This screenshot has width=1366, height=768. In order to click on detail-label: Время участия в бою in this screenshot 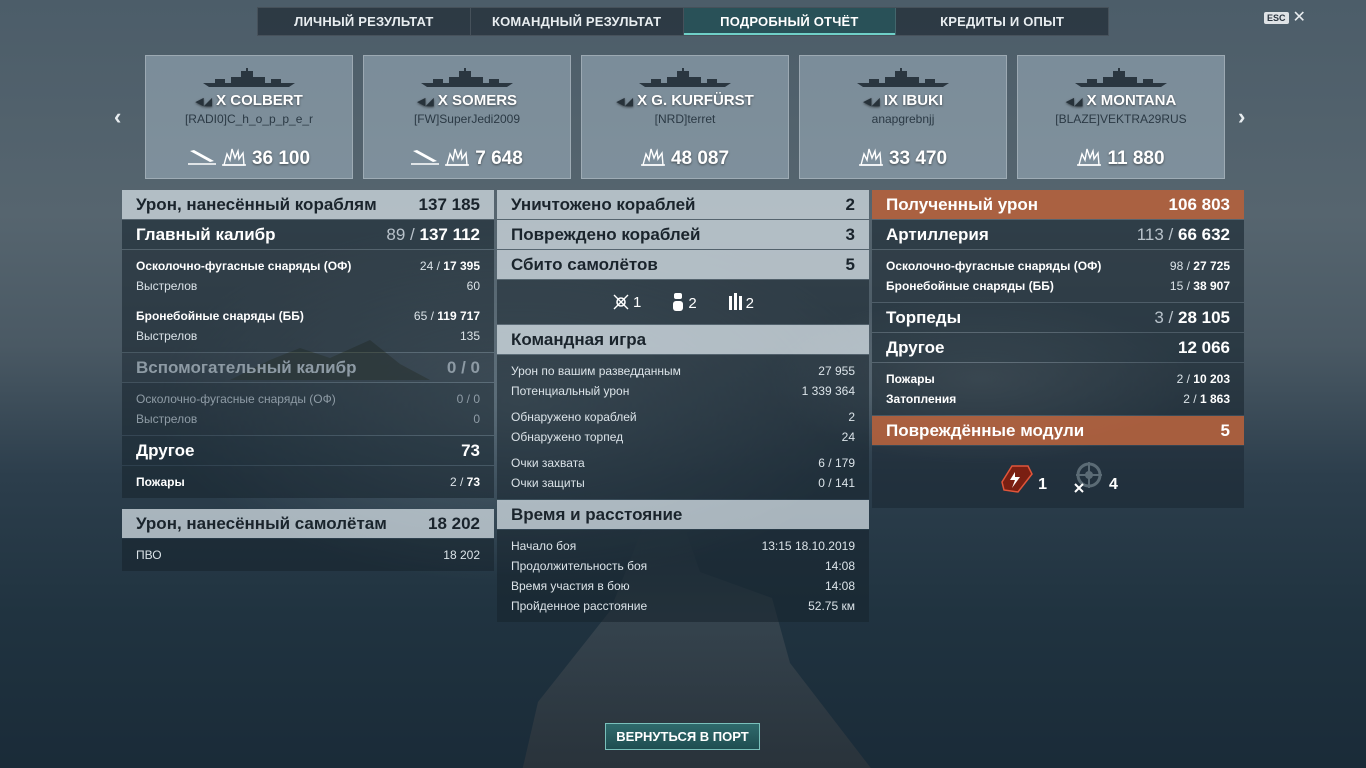, I will do `click(570, 586)`.